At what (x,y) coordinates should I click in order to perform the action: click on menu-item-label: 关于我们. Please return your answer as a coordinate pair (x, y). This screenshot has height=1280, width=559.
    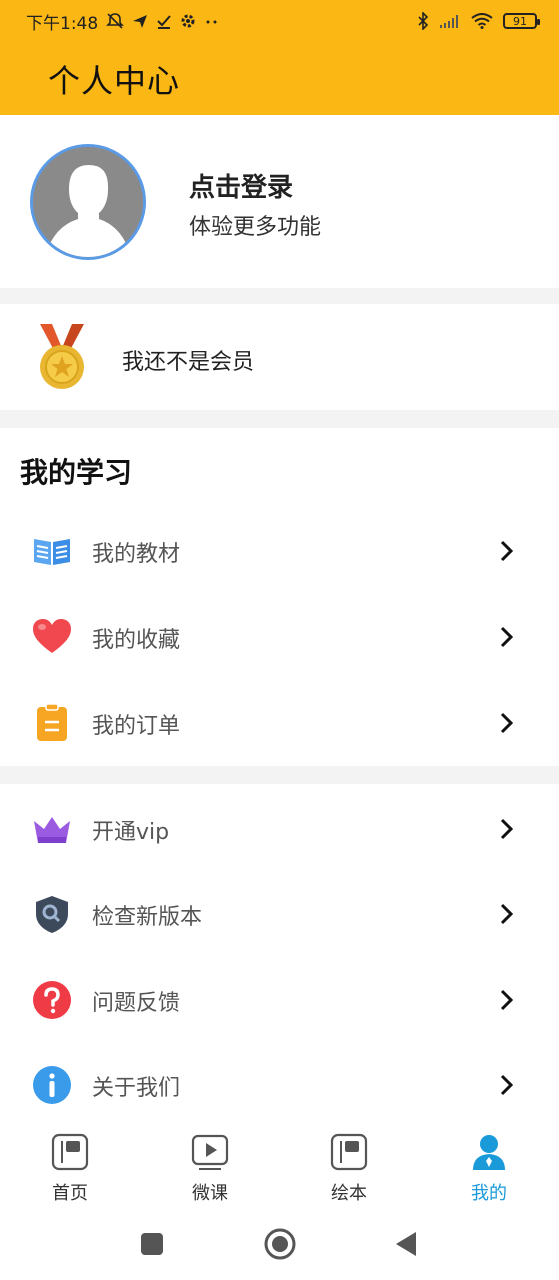
    Looking at the image, I should click on (136, 1088).